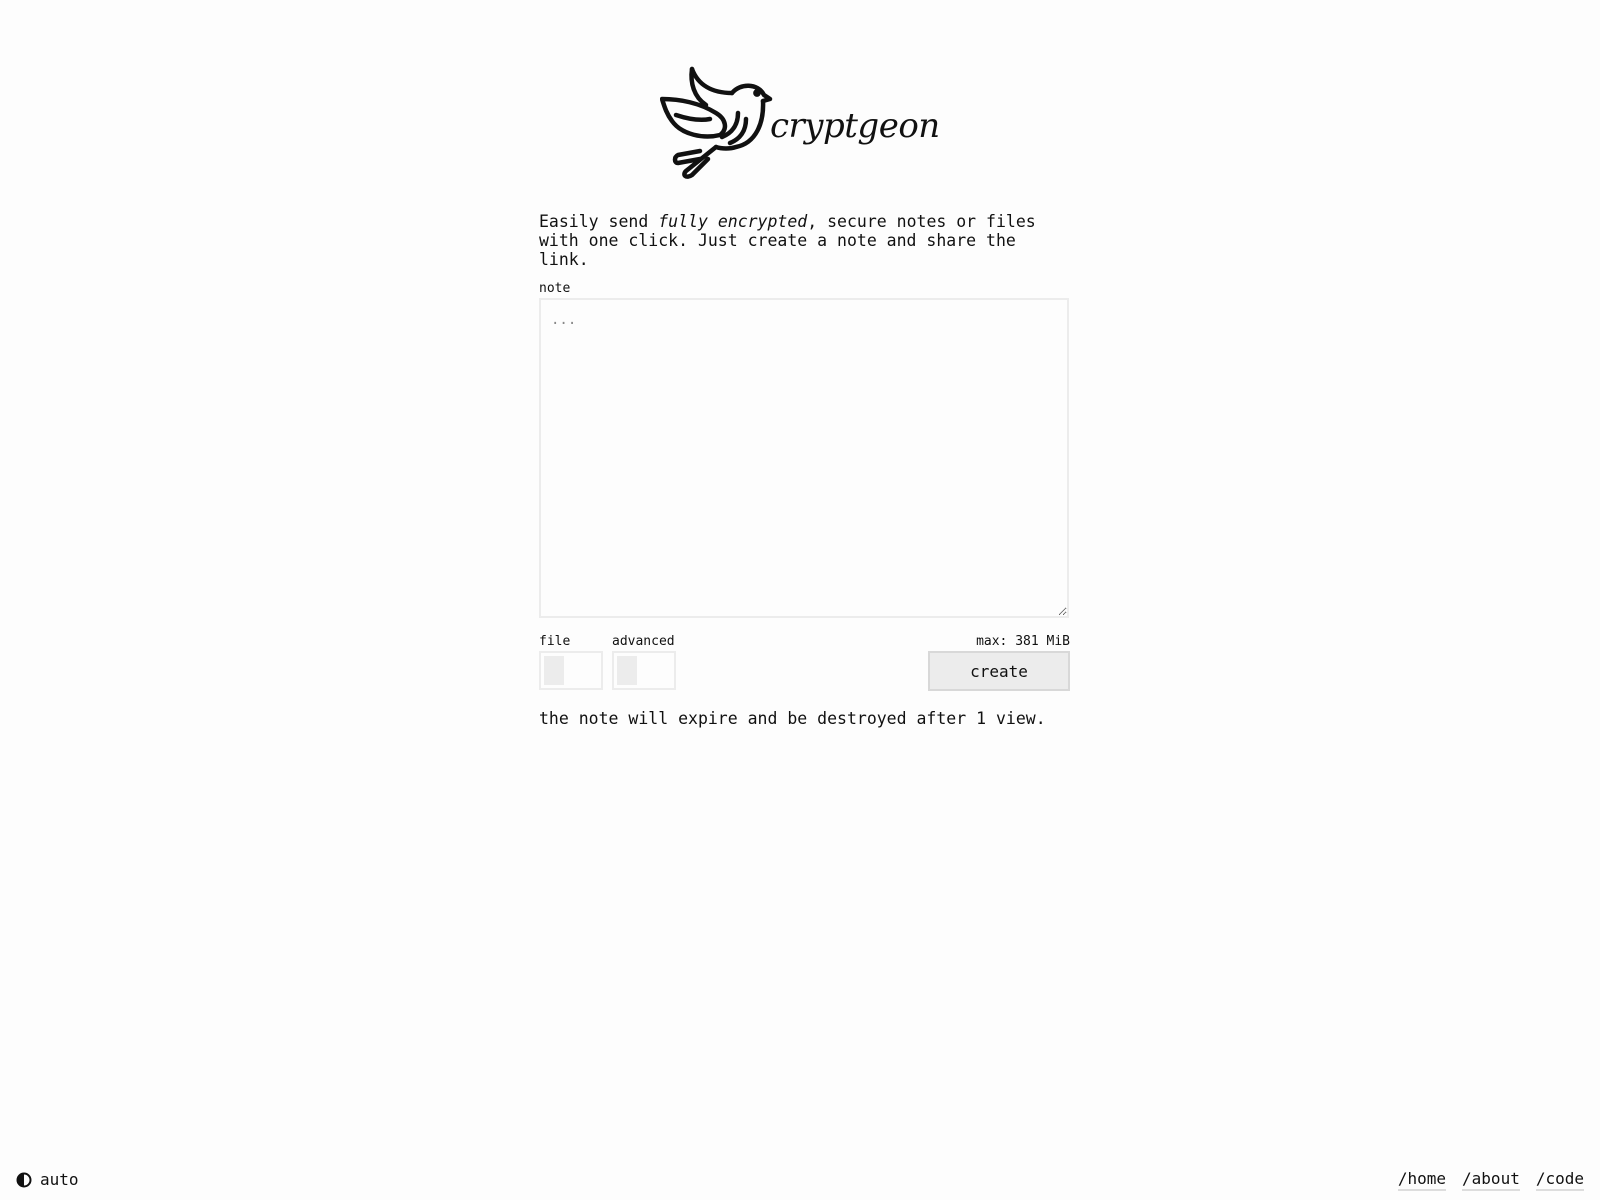  What do you see at coordinates (571, 670) in the screenshot?
I see `file-toggle` at bounding box center [571, 670].